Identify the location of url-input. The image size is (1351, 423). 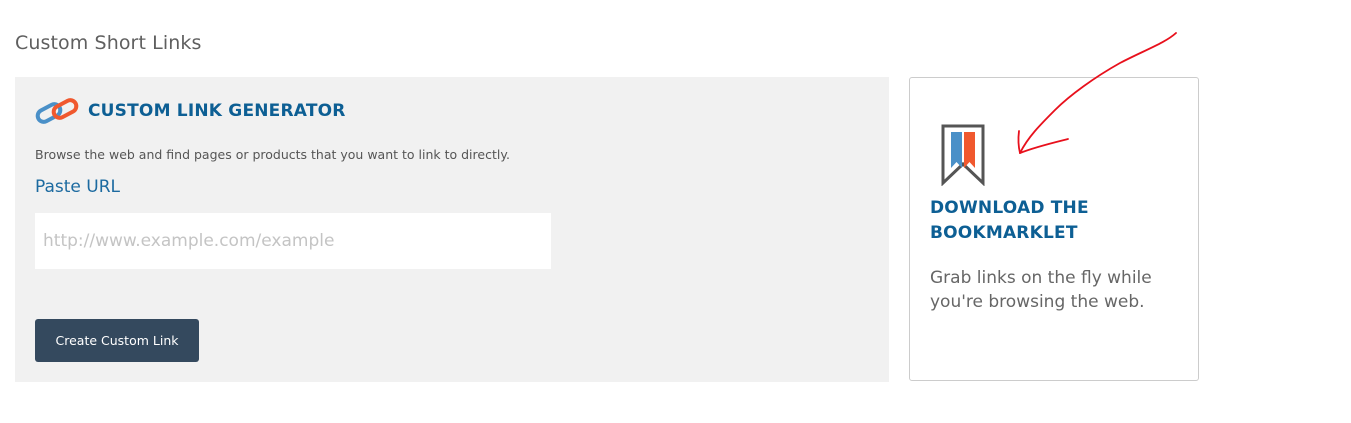
(293, 241).